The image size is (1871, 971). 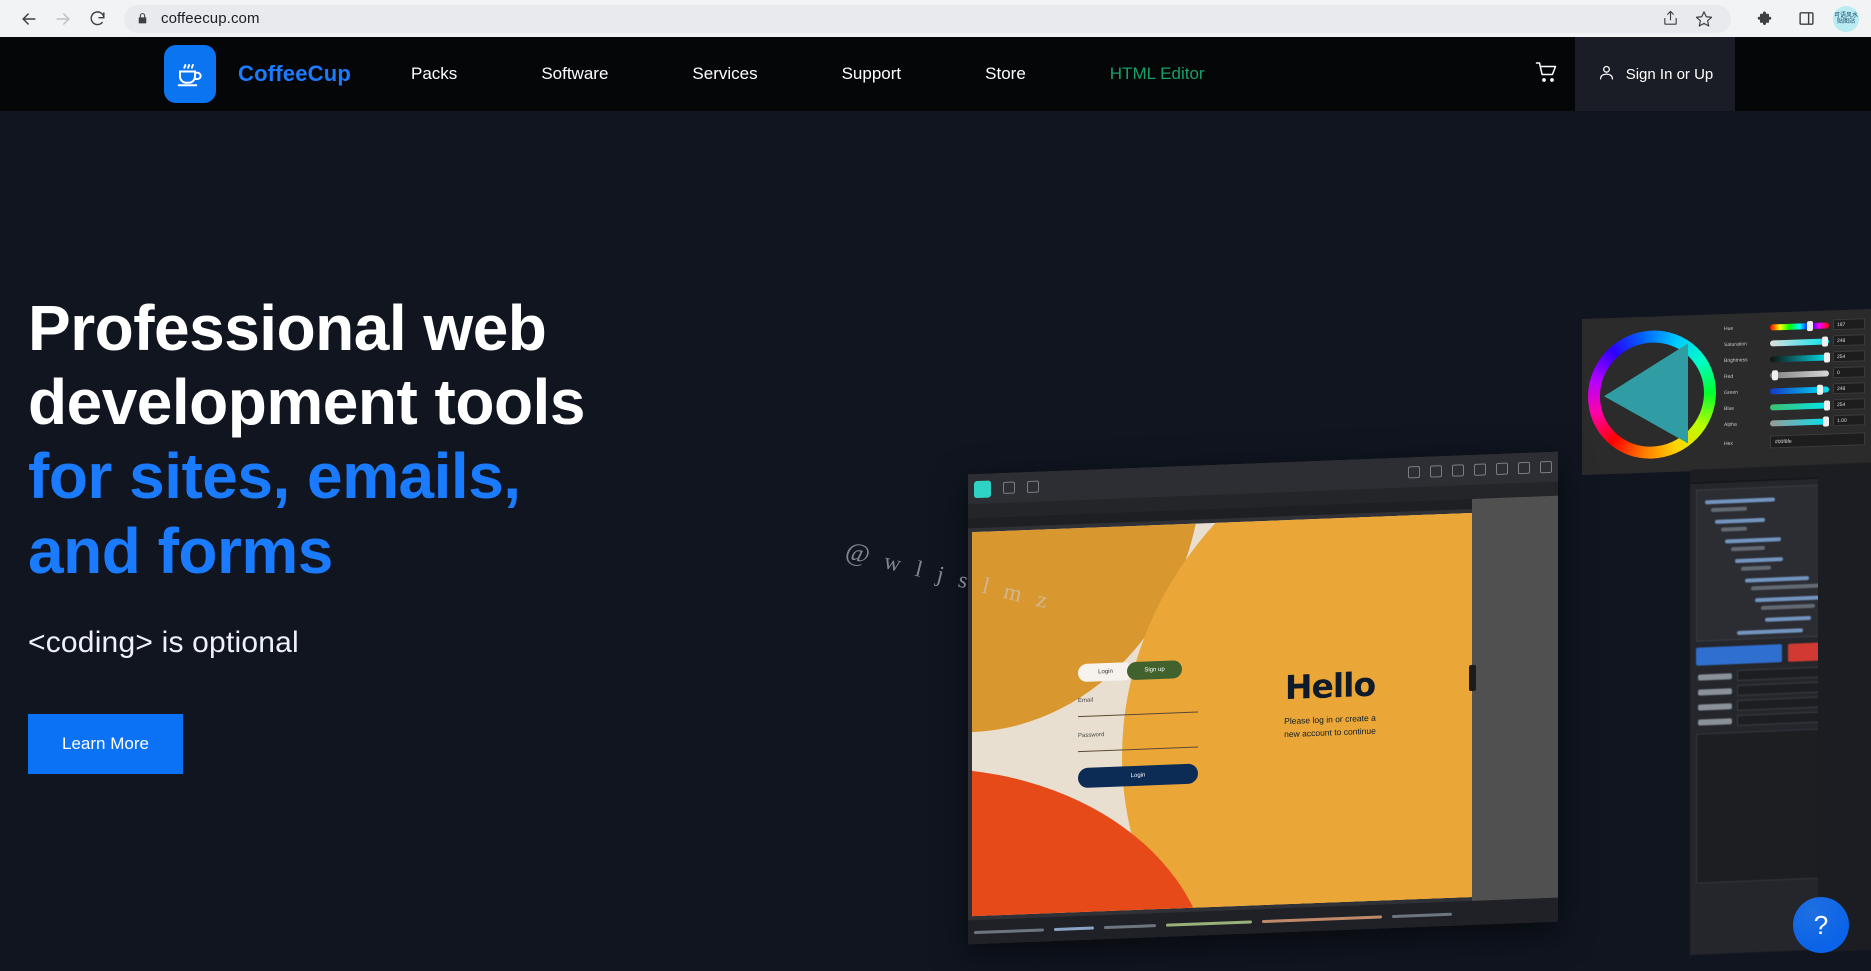 What do you see at coordinates (1794, 390) in the screenshot?
I see `slider-green: Green 248` at bounding box center [1794, 390].